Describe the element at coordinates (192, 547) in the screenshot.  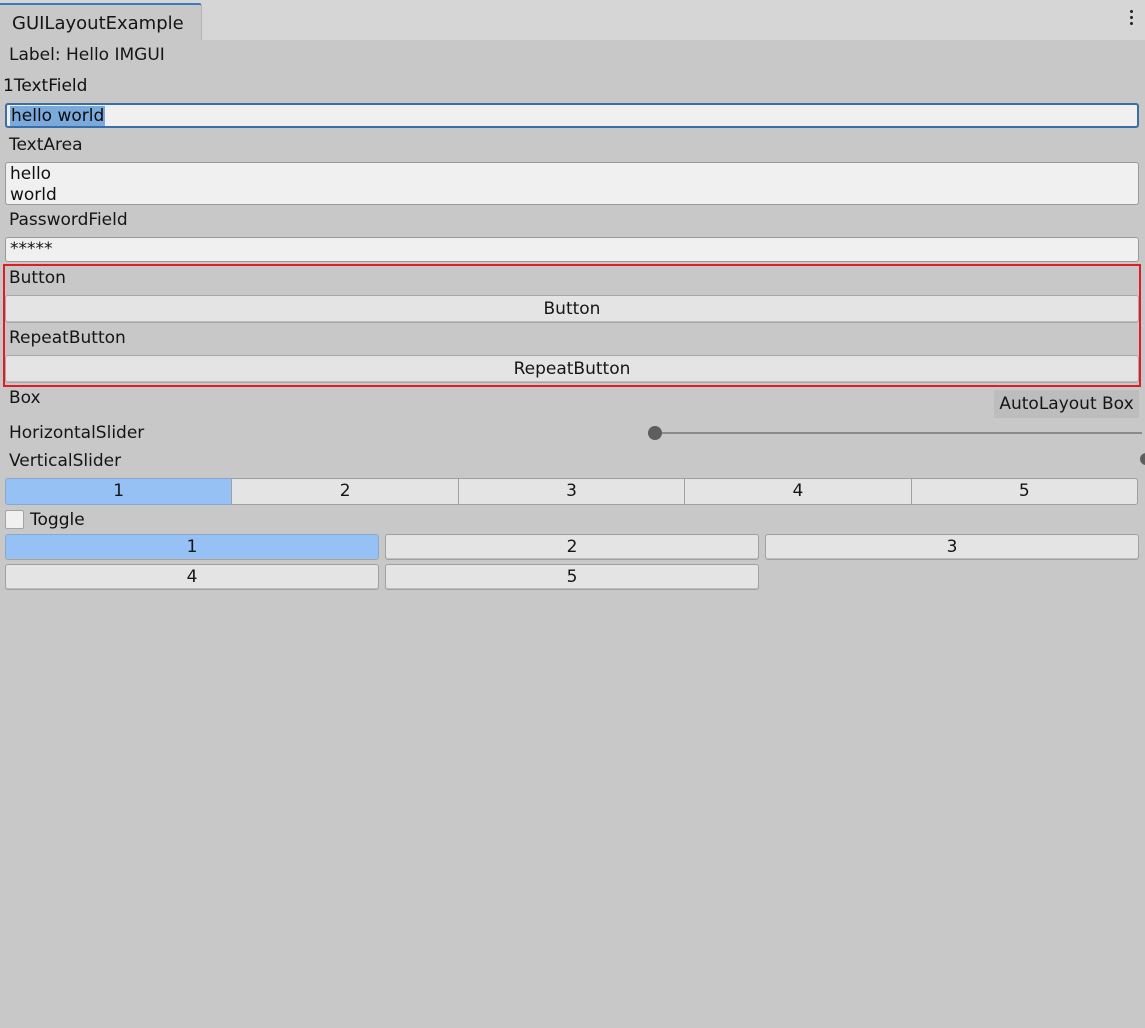
I see `grid-button-1: 1` at that location.